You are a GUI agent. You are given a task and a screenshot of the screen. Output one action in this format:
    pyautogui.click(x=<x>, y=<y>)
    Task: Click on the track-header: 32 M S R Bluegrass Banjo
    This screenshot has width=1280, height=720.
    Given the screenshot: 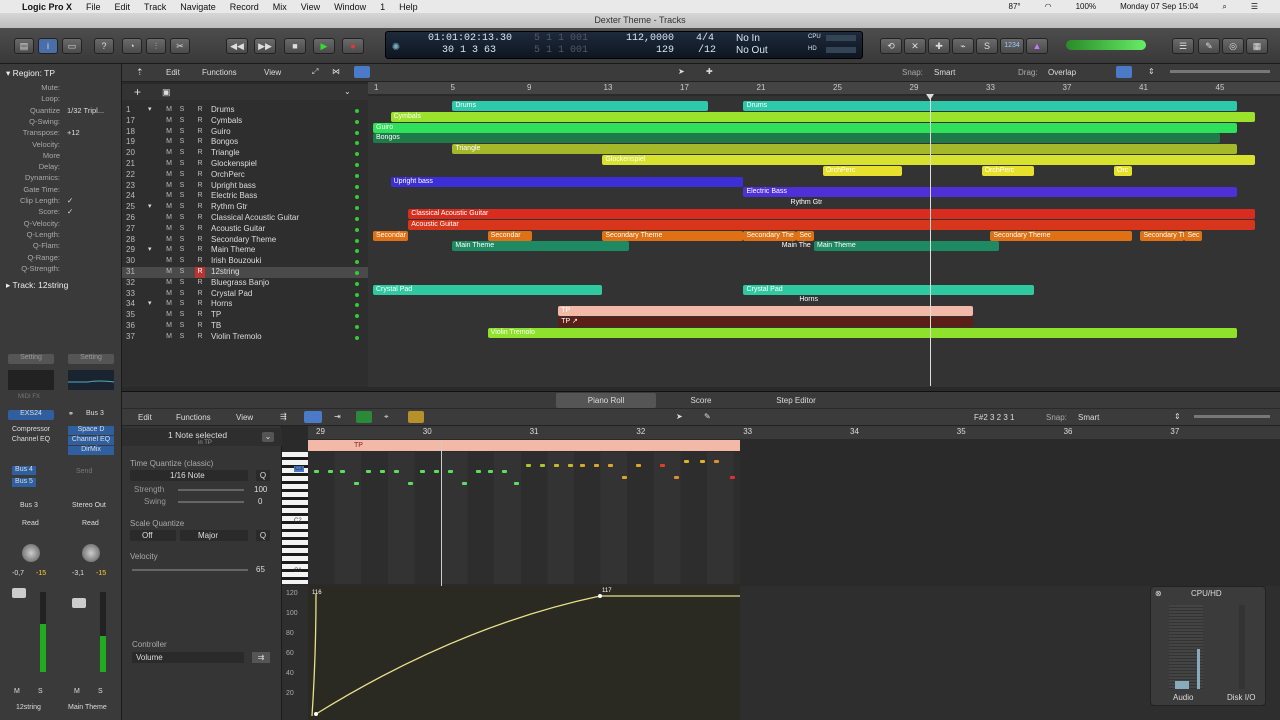 What is the action you would take?
    pyautogui.click(x=245, y=283)
    